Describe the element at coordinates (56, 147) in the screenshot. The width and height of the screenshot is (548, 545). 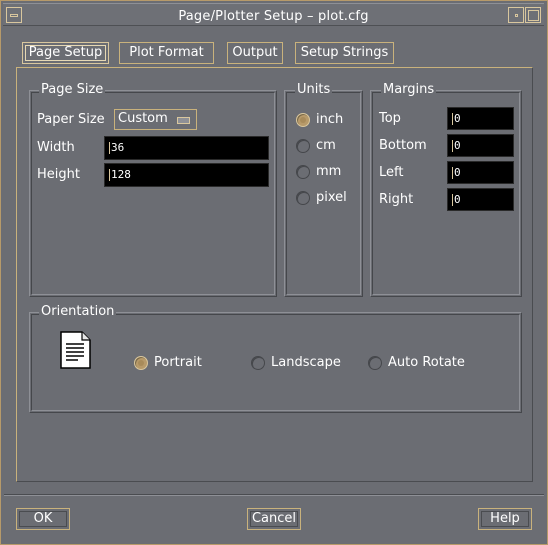
I see `width-label: Width` at that location.